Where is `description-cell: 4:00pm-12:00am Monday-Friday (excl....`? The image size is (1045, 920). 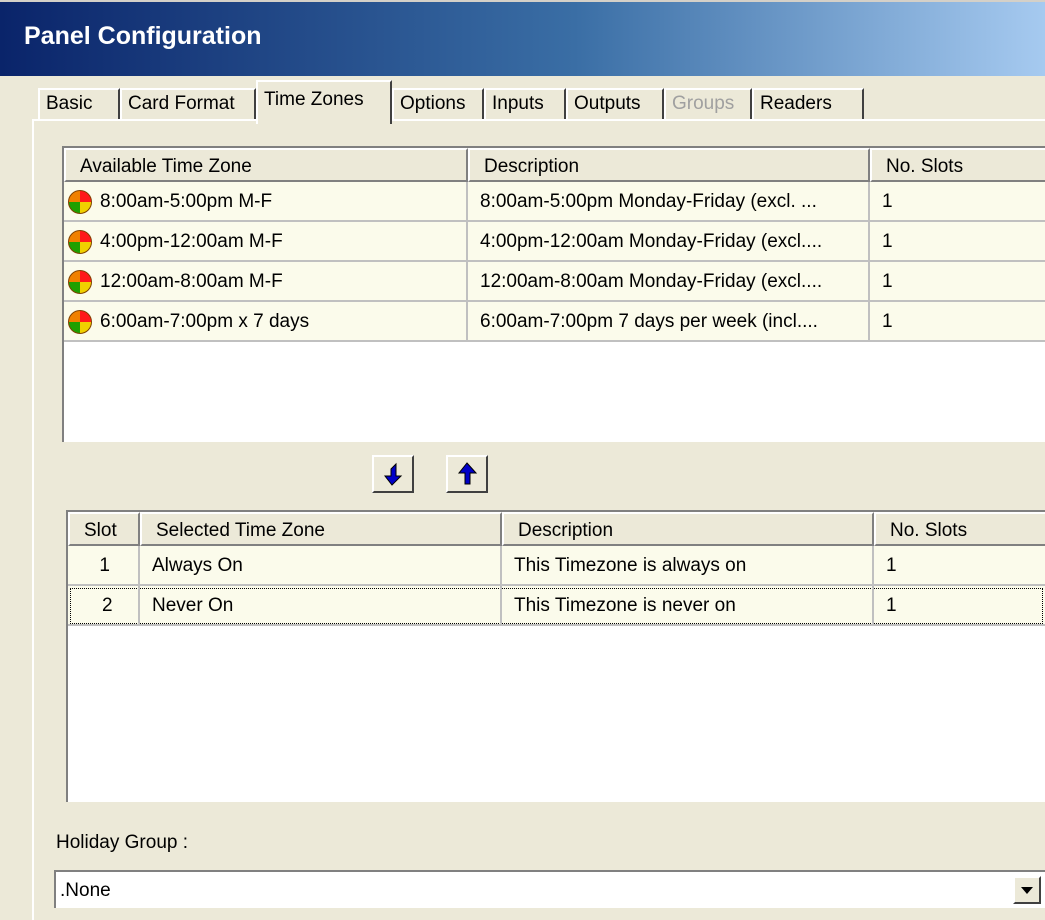
description-cell: 4:00pm-12:00am Monday-Friday (excl.... is located at coordinates (669, 242).